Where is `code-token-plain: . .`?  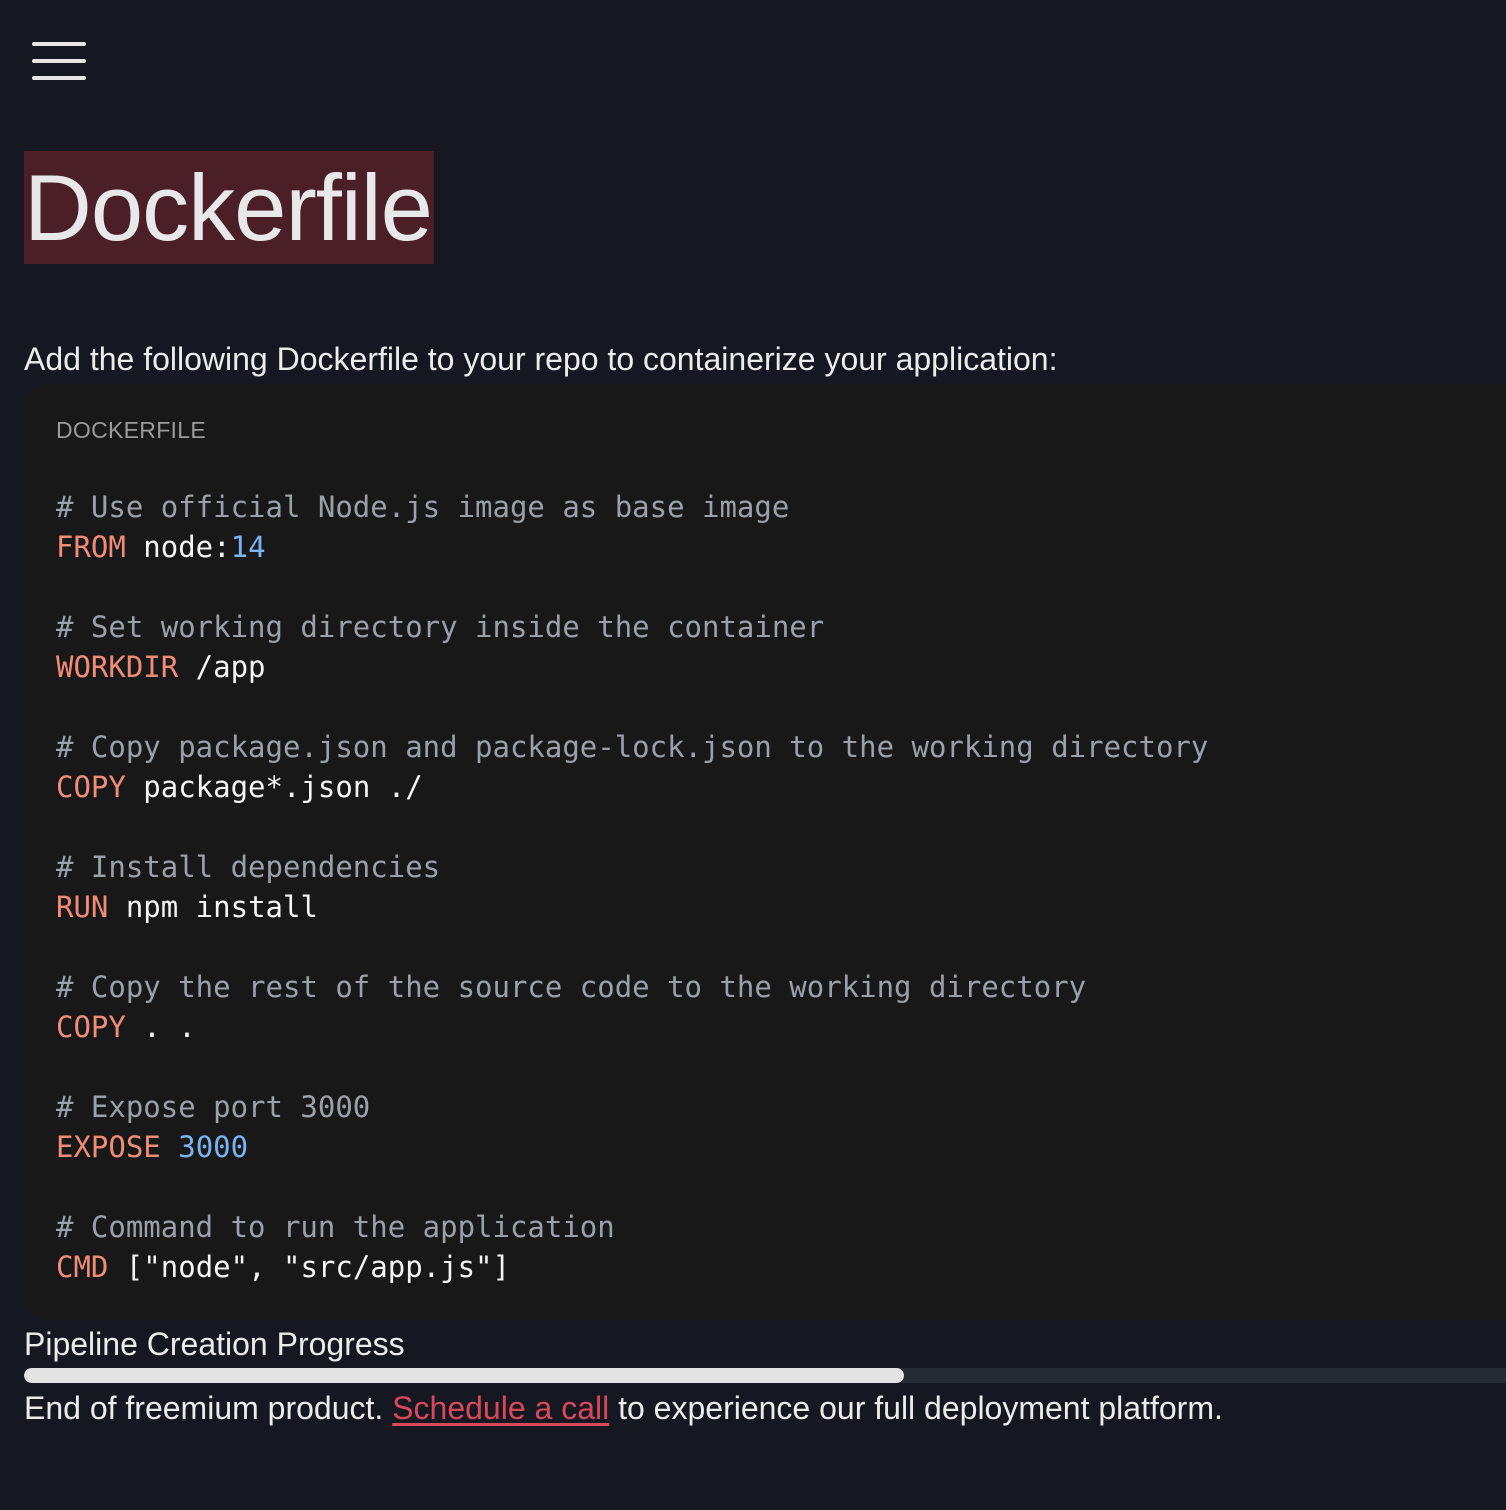
code-token-plain: . . is located at coordinates (160, 1027).